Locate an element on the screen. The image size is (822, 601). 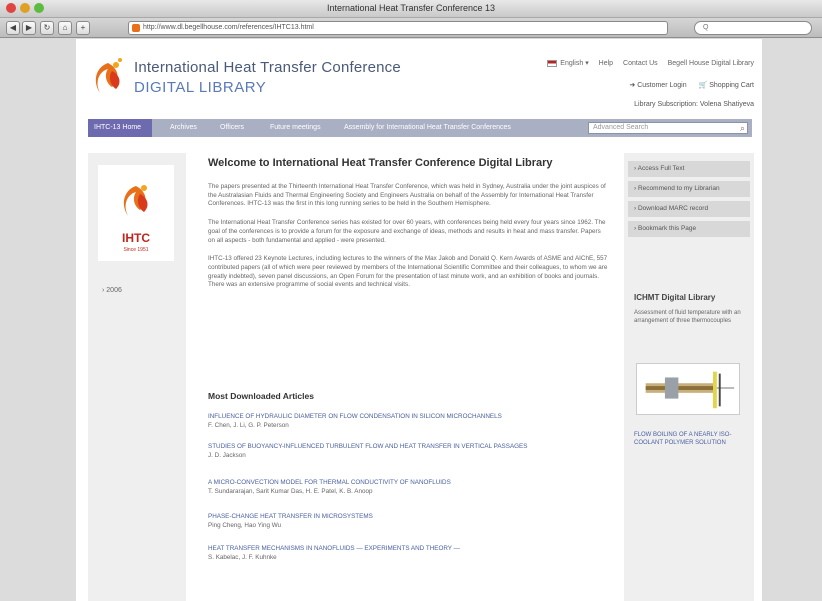
article-authors: Ping Cheng, Hao Ying Wu is located at coordinates (245, 525).